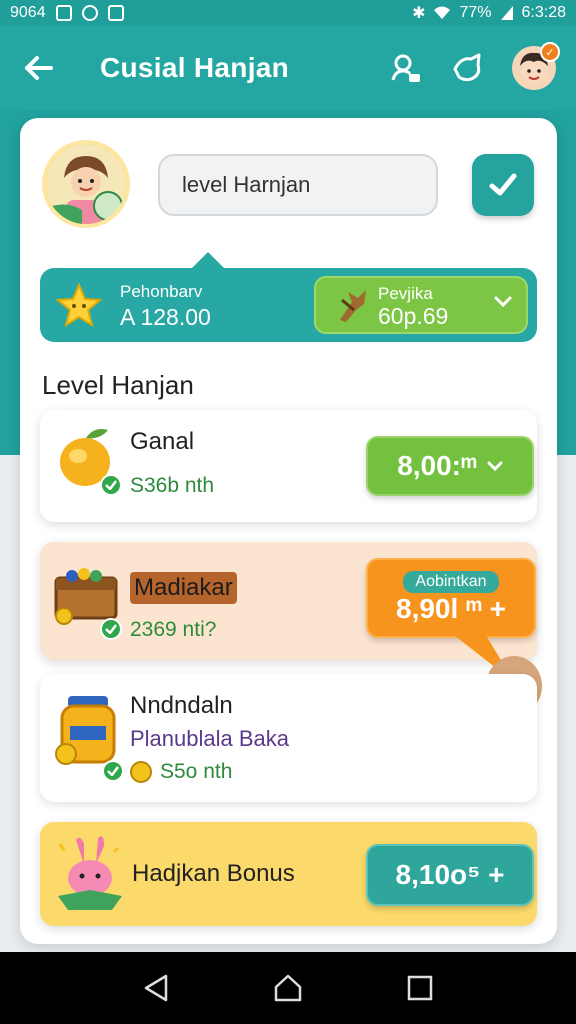 The width and height of the screenshot is (576, 1024). I want to click on bunny-icon, so click(90, 873).